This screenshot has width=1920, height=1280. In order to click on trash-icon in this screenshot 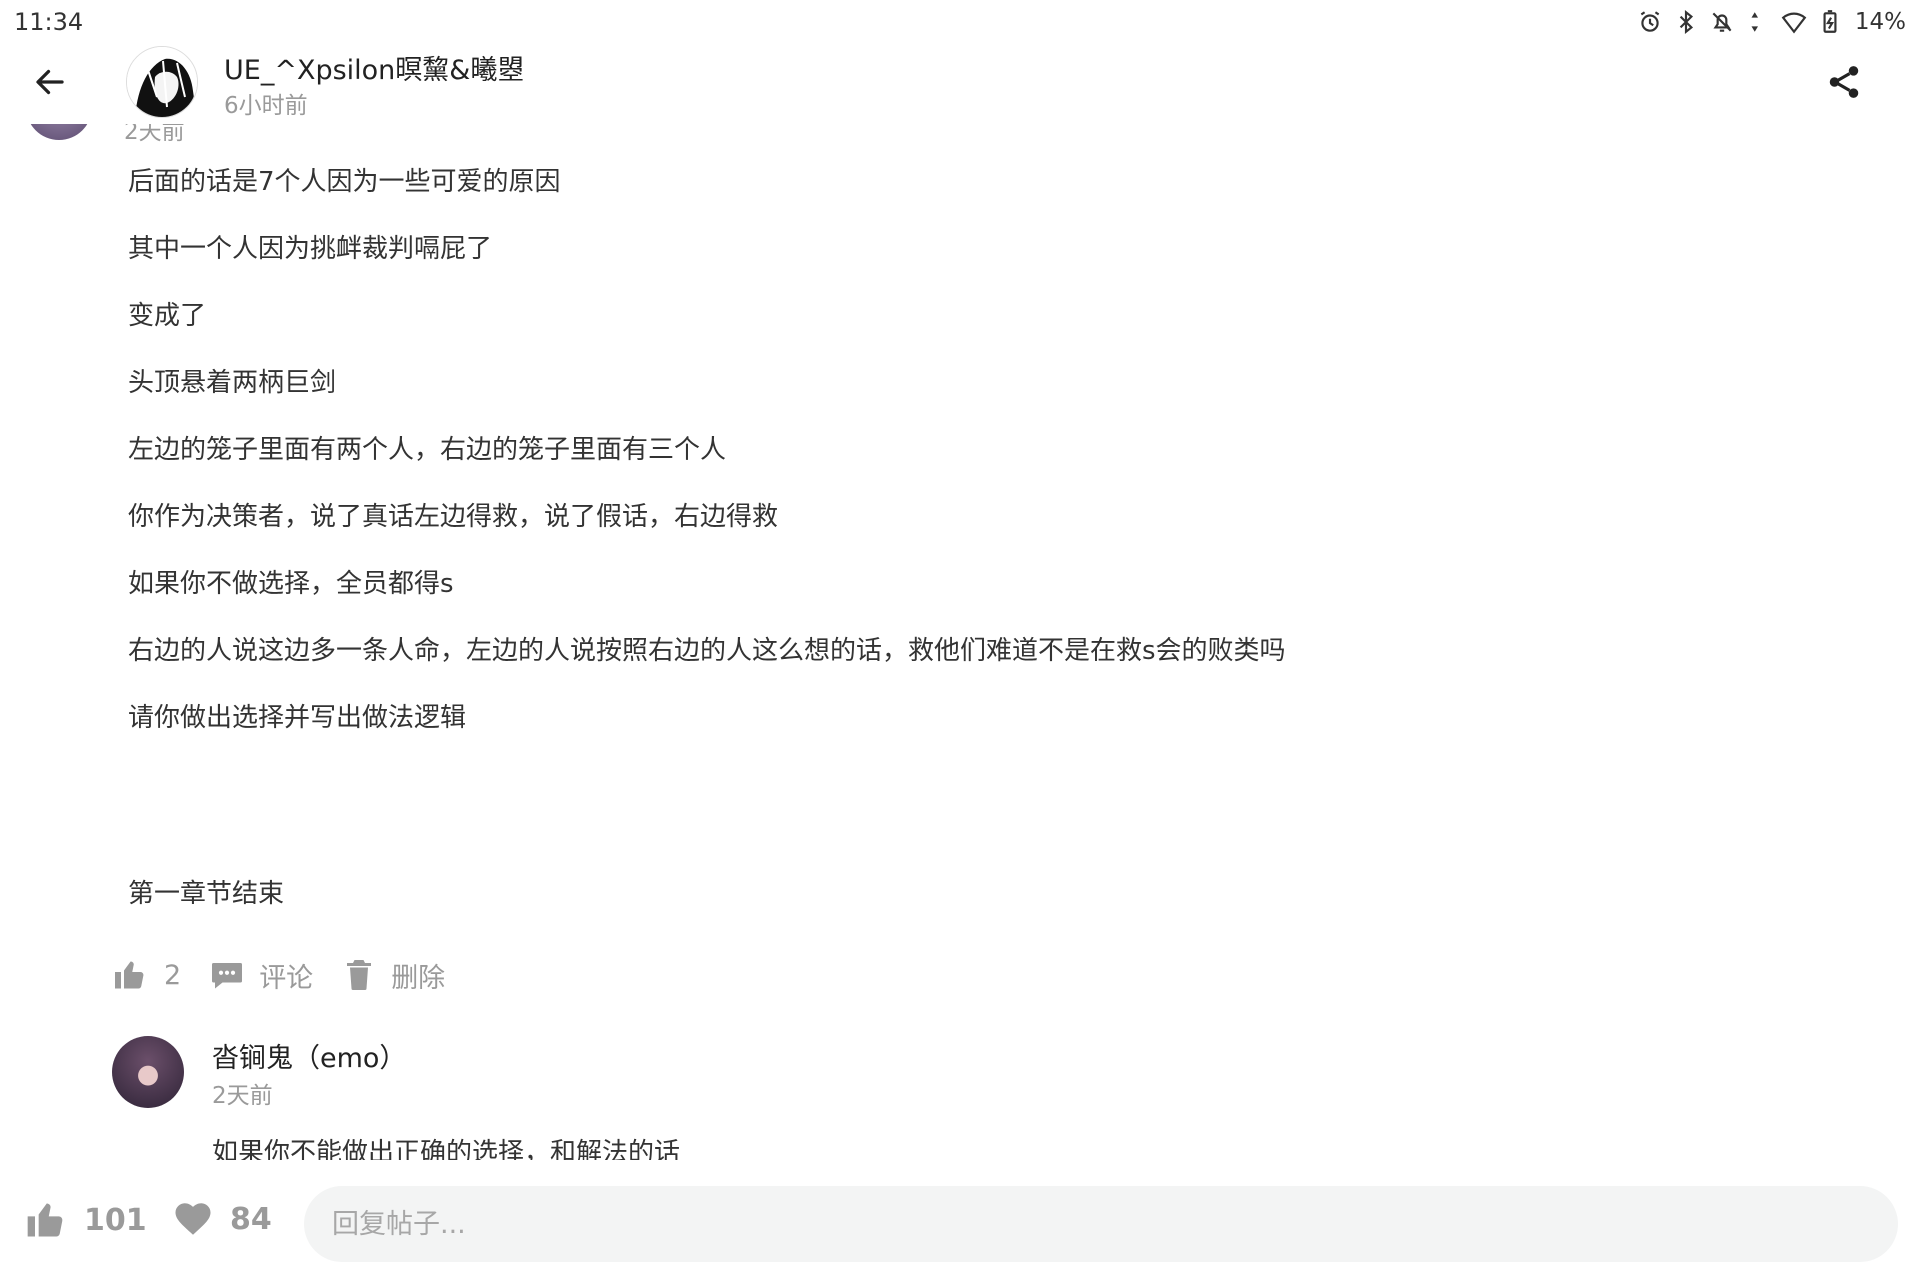, I will do `click(359, 975)`.